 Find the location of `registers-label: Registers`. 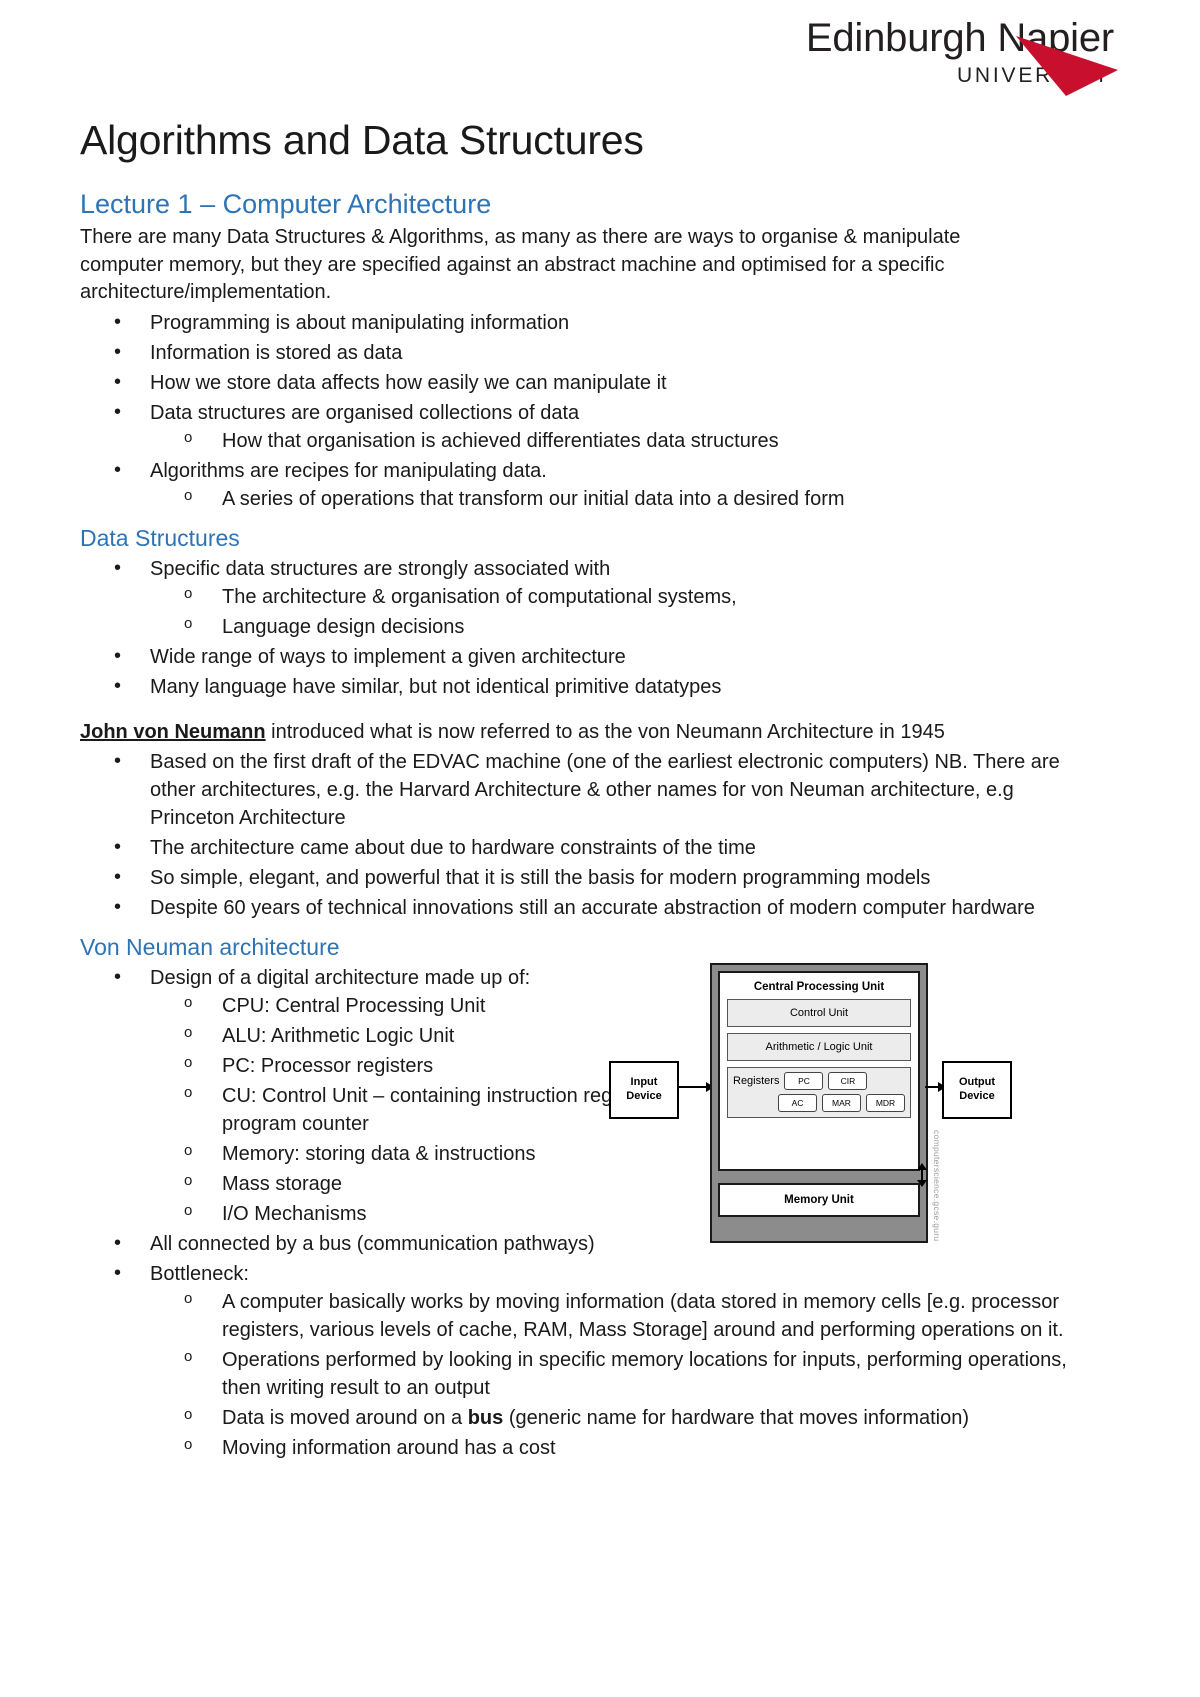

registers-label: Registers is located at coordinates (756, 1081).